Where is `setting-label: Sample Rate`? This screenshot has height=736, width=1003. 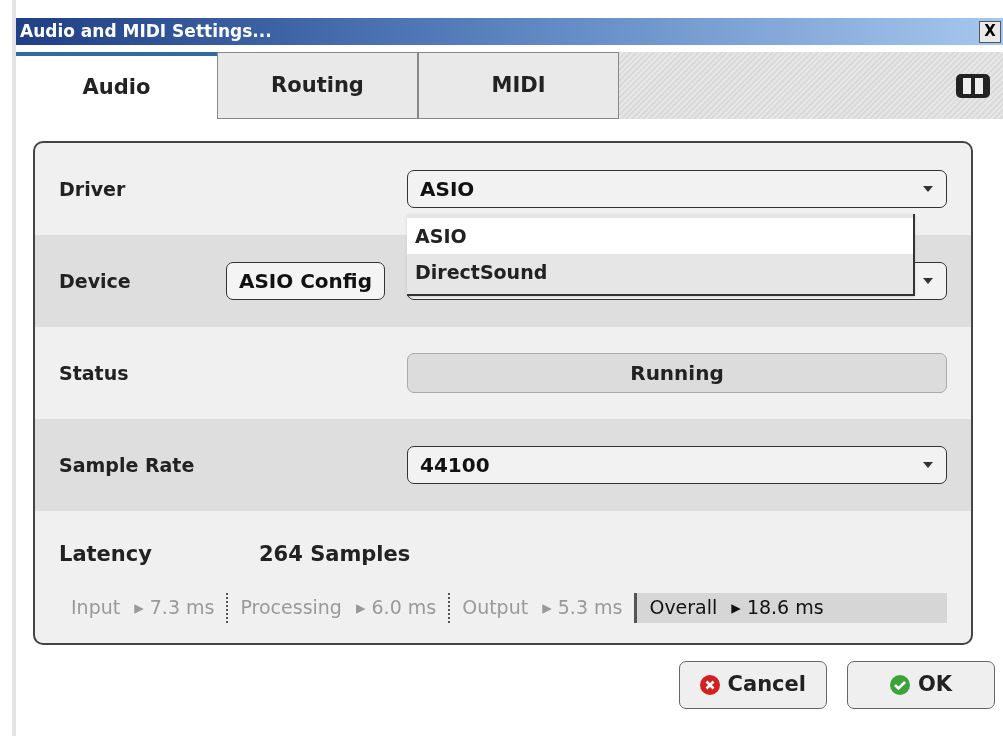 setting-label: Sample Rate is located at coordinates (127, 465).